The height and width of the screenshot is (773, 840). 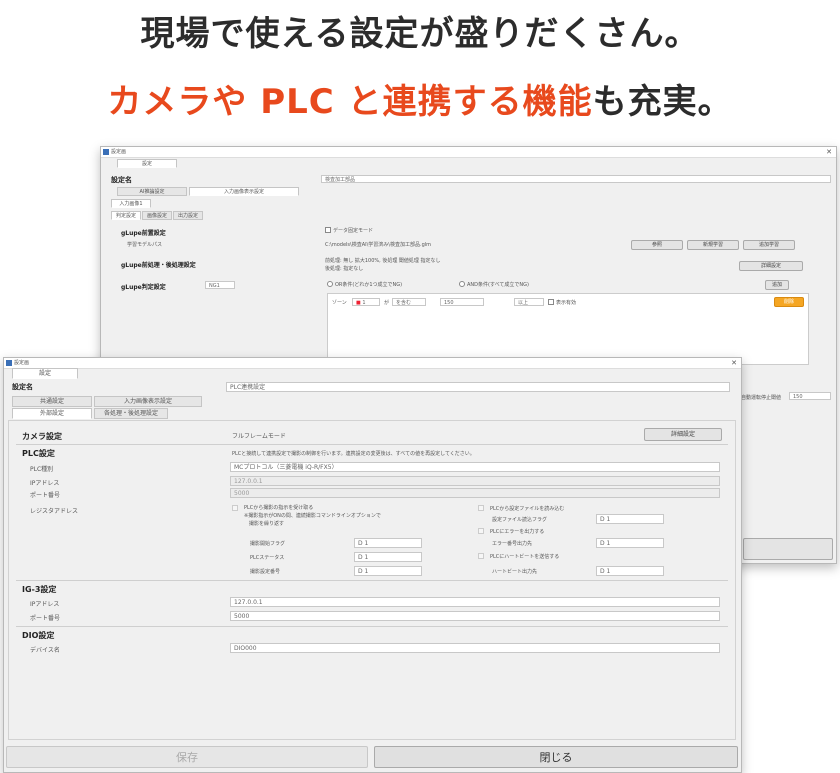 What do you see at coordinates (568, 329) in the screenshot?
I see `back-condition-panel: ゾーン ■ 1 が を含む 150 以上 表示有効 削除` at bounding box center [568, 329].